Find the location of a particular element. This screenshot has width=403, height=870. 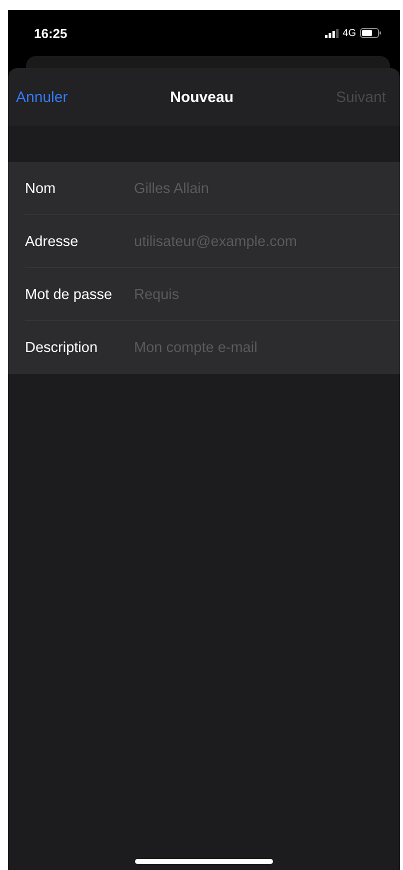

sheet-title: Nouveau is located at coordinates (202, 97).